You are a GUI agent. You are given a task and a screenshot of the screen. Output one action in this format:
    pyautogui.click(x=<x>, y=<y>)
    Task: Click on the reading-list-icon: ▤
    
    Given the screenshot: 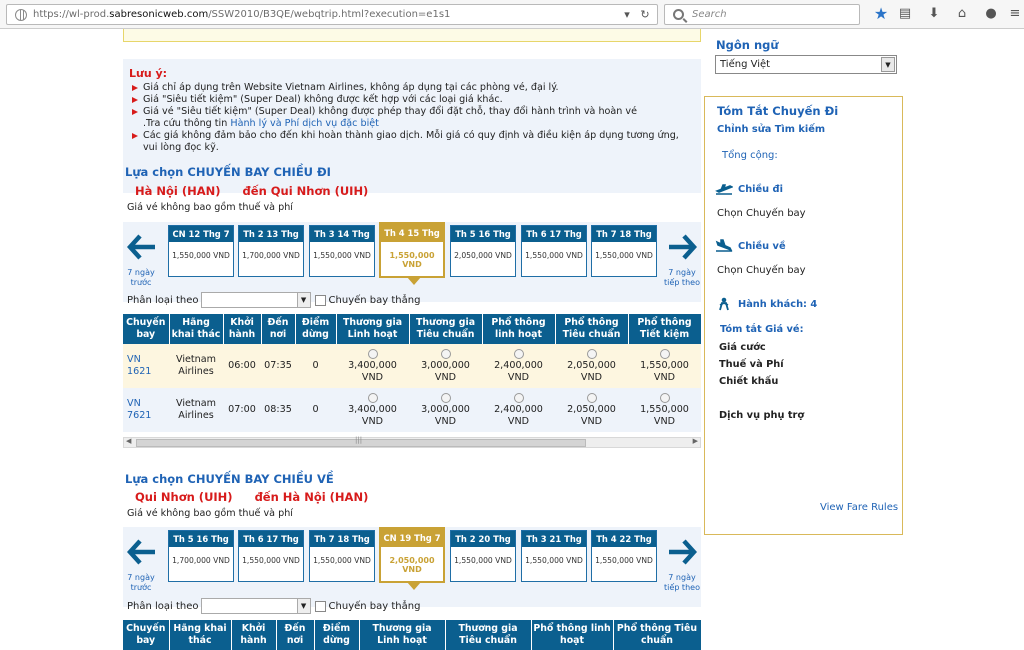 What is the action you would take?
    pyautogui.click(x=905, y=14)
    